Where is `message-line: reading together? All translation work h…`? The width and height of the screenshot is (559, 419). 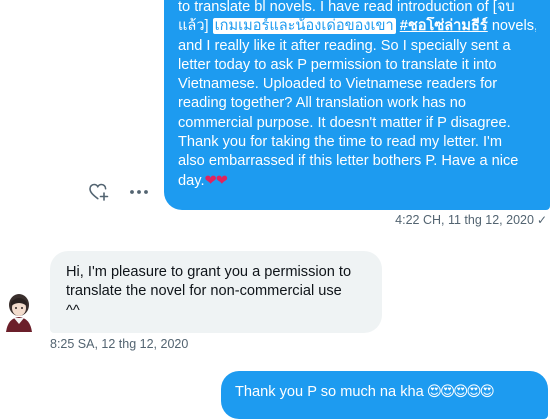 message-line: reading together? All translation work h… is located at coordinates (322, 103).